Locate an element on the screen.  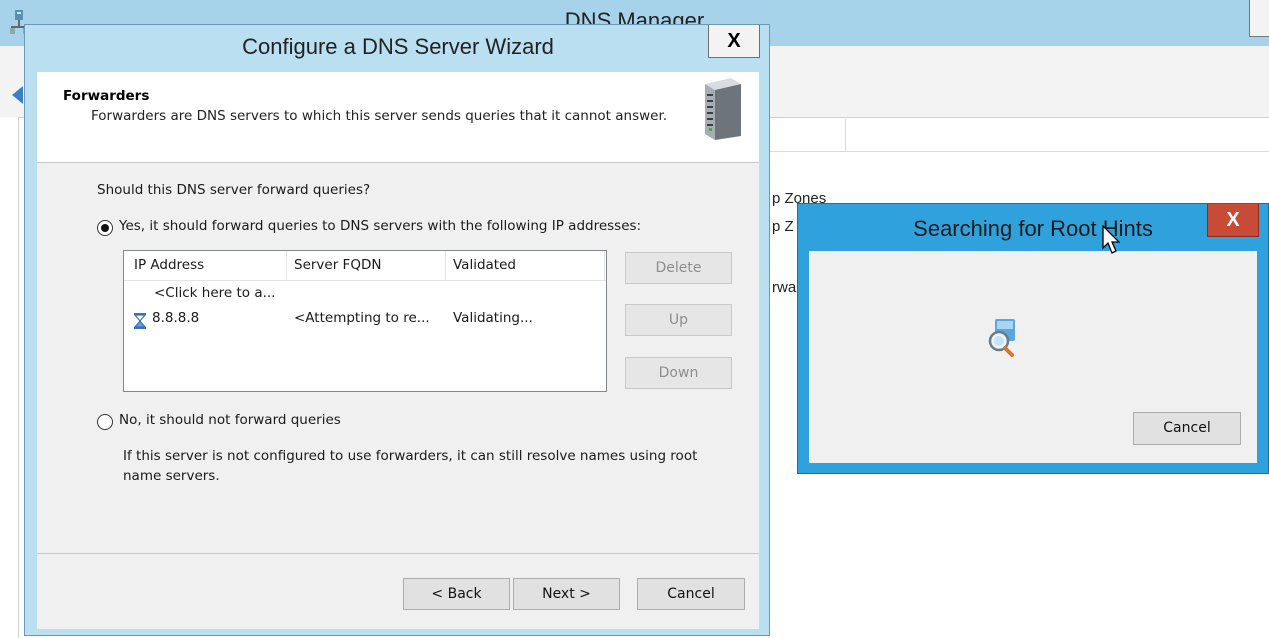
wizard-title: Configure a DNS Server Wizard is located at coordinates (398, 46).